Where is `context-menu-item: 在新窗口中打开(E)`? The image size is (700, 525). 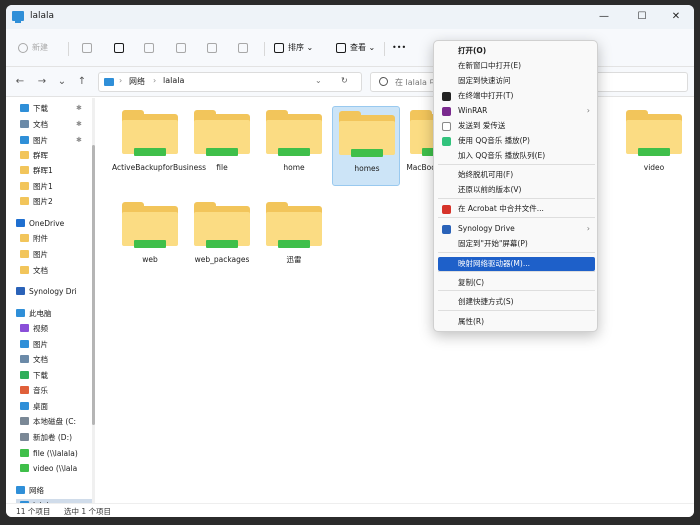
context-menu-item: 在新窗口中打开(E) is located at coordinates (516, 66).